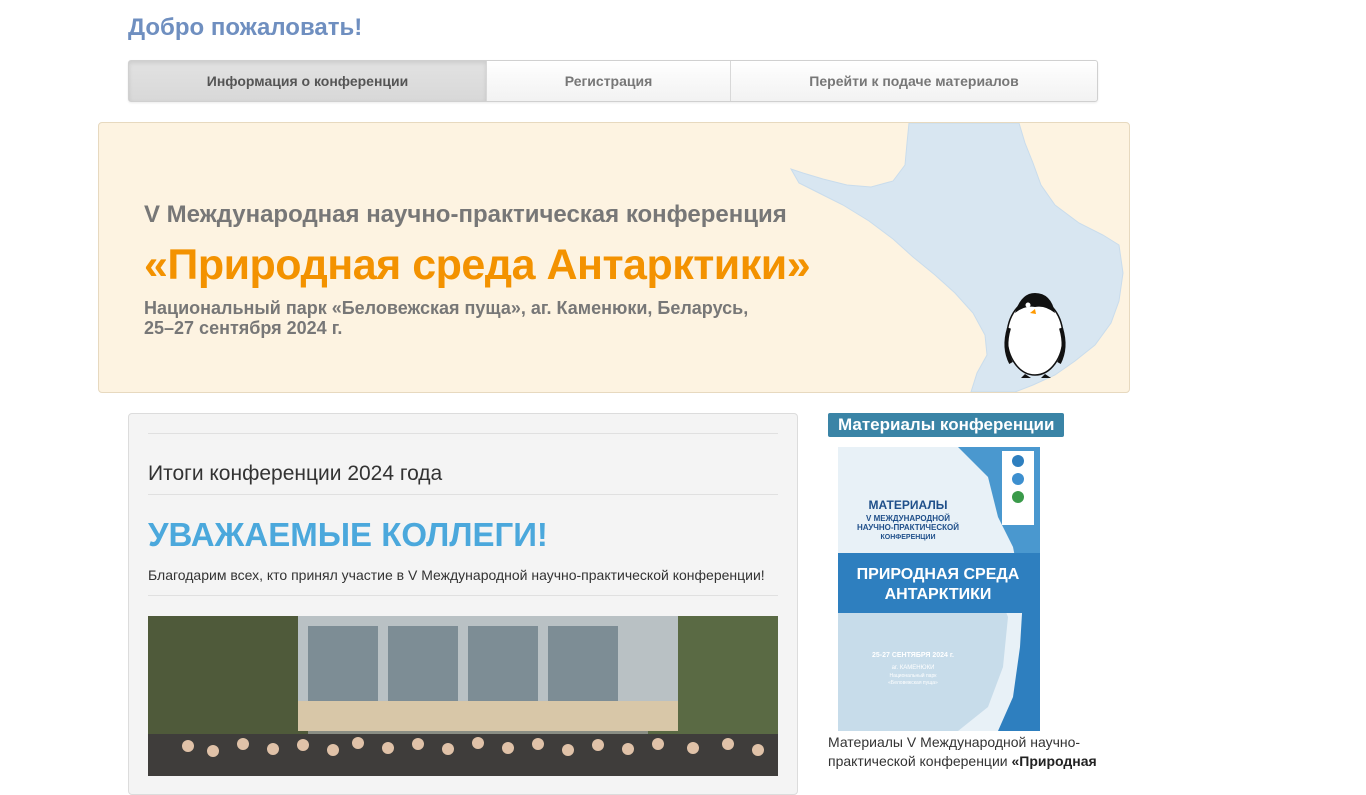  Describe the element at coordinates (913, 683) in the screenshot. I see `cover-place3: «Беловежская пуща»` at that location.